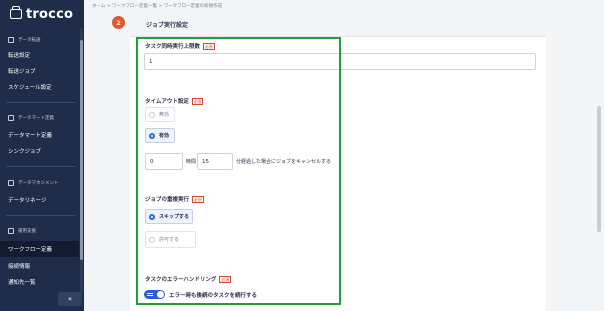 This screenshot has height=311, width=604. Describe the element at coordinates (338, 25) in the screenshot. I see `panel-header` at that location.